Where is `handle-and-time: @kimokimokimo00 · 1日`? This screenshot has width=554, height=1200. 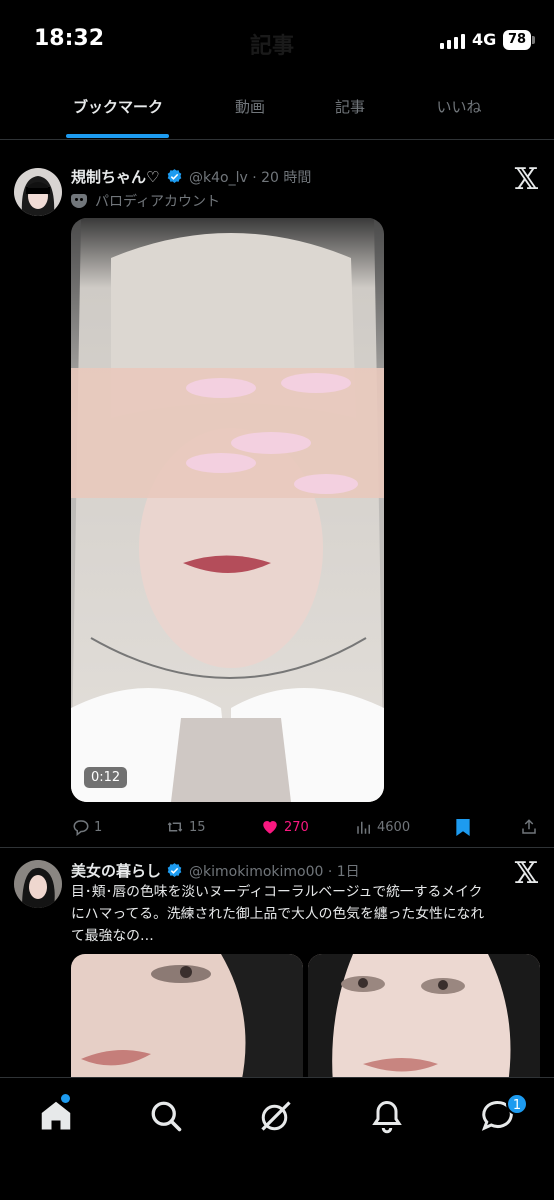
handle-and-time: @kimokimokimo00 · 1日 is located at coordinates (274, 871).